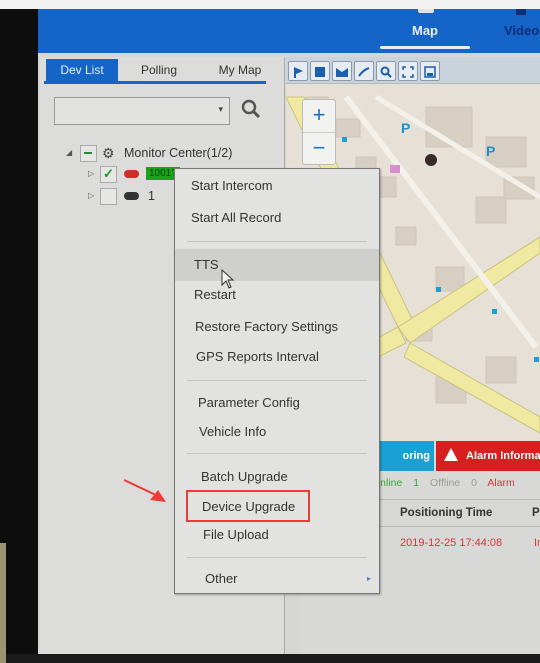  Describe the element at coordinates (248, 506) in the screenshot. I see `annotation-highlight-box` at that location.